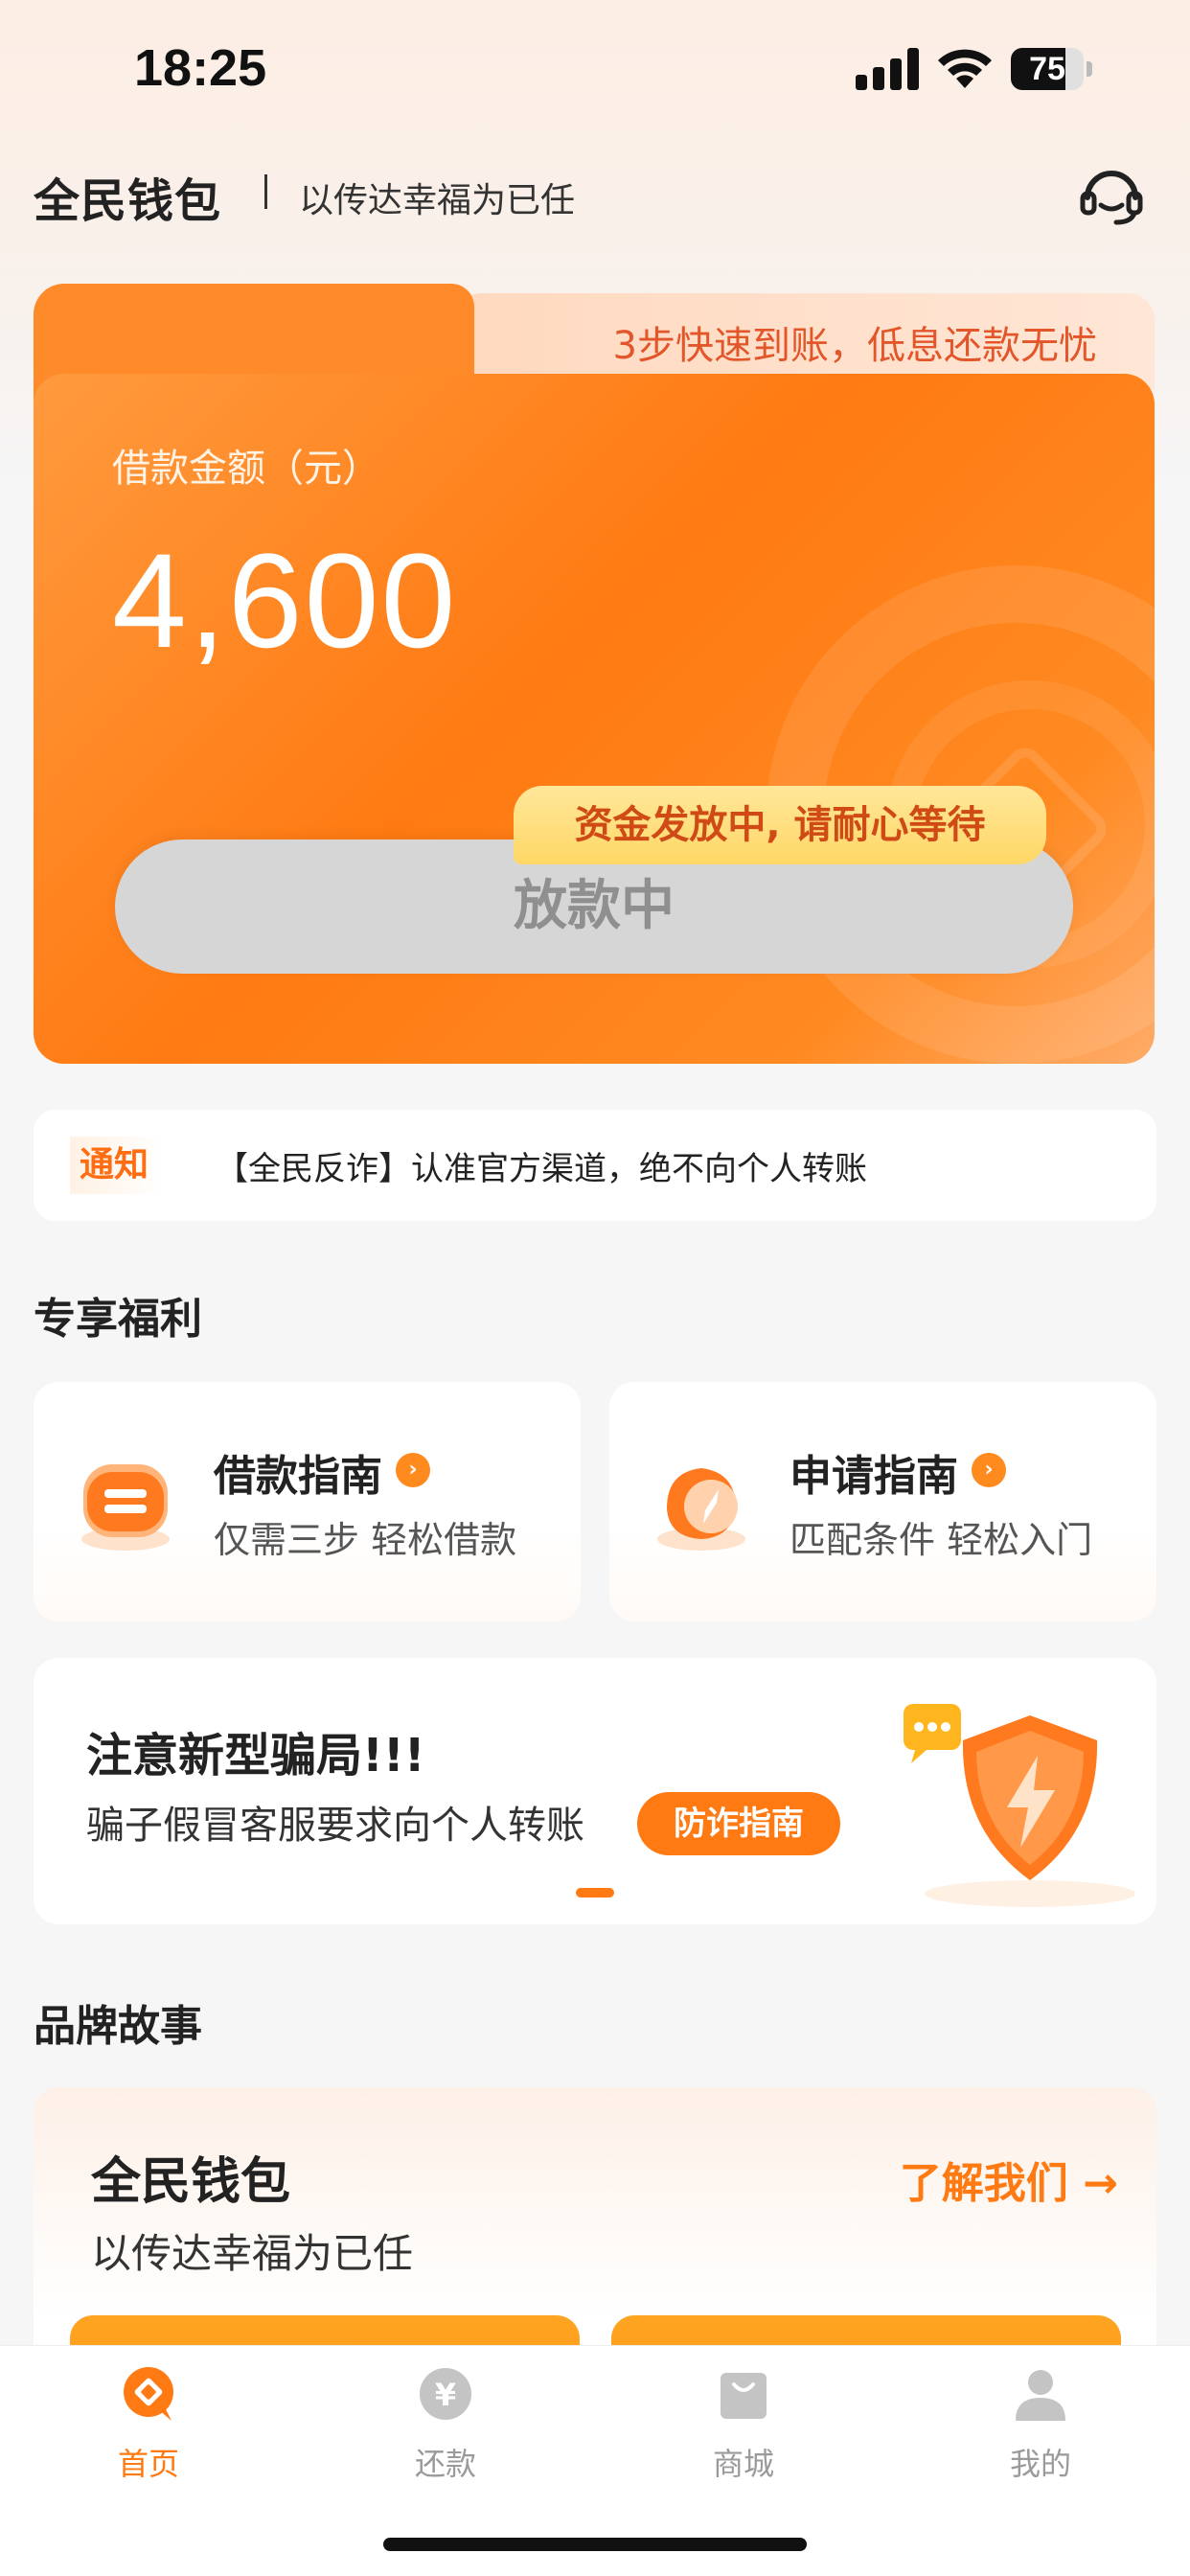  Describe the element at coordinates (118, 1165) in the screenshot. I see `notice-tag: 通知` at that location.